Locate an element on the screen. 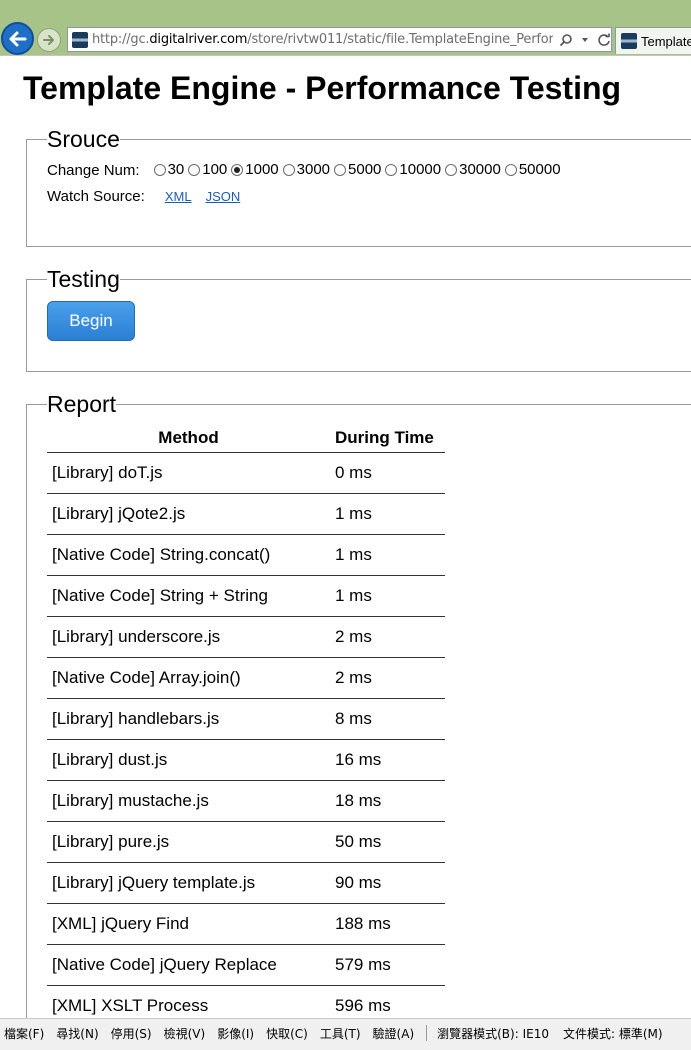  method-cell: [Library] jQote2.js is located at coordinates (188, 514).